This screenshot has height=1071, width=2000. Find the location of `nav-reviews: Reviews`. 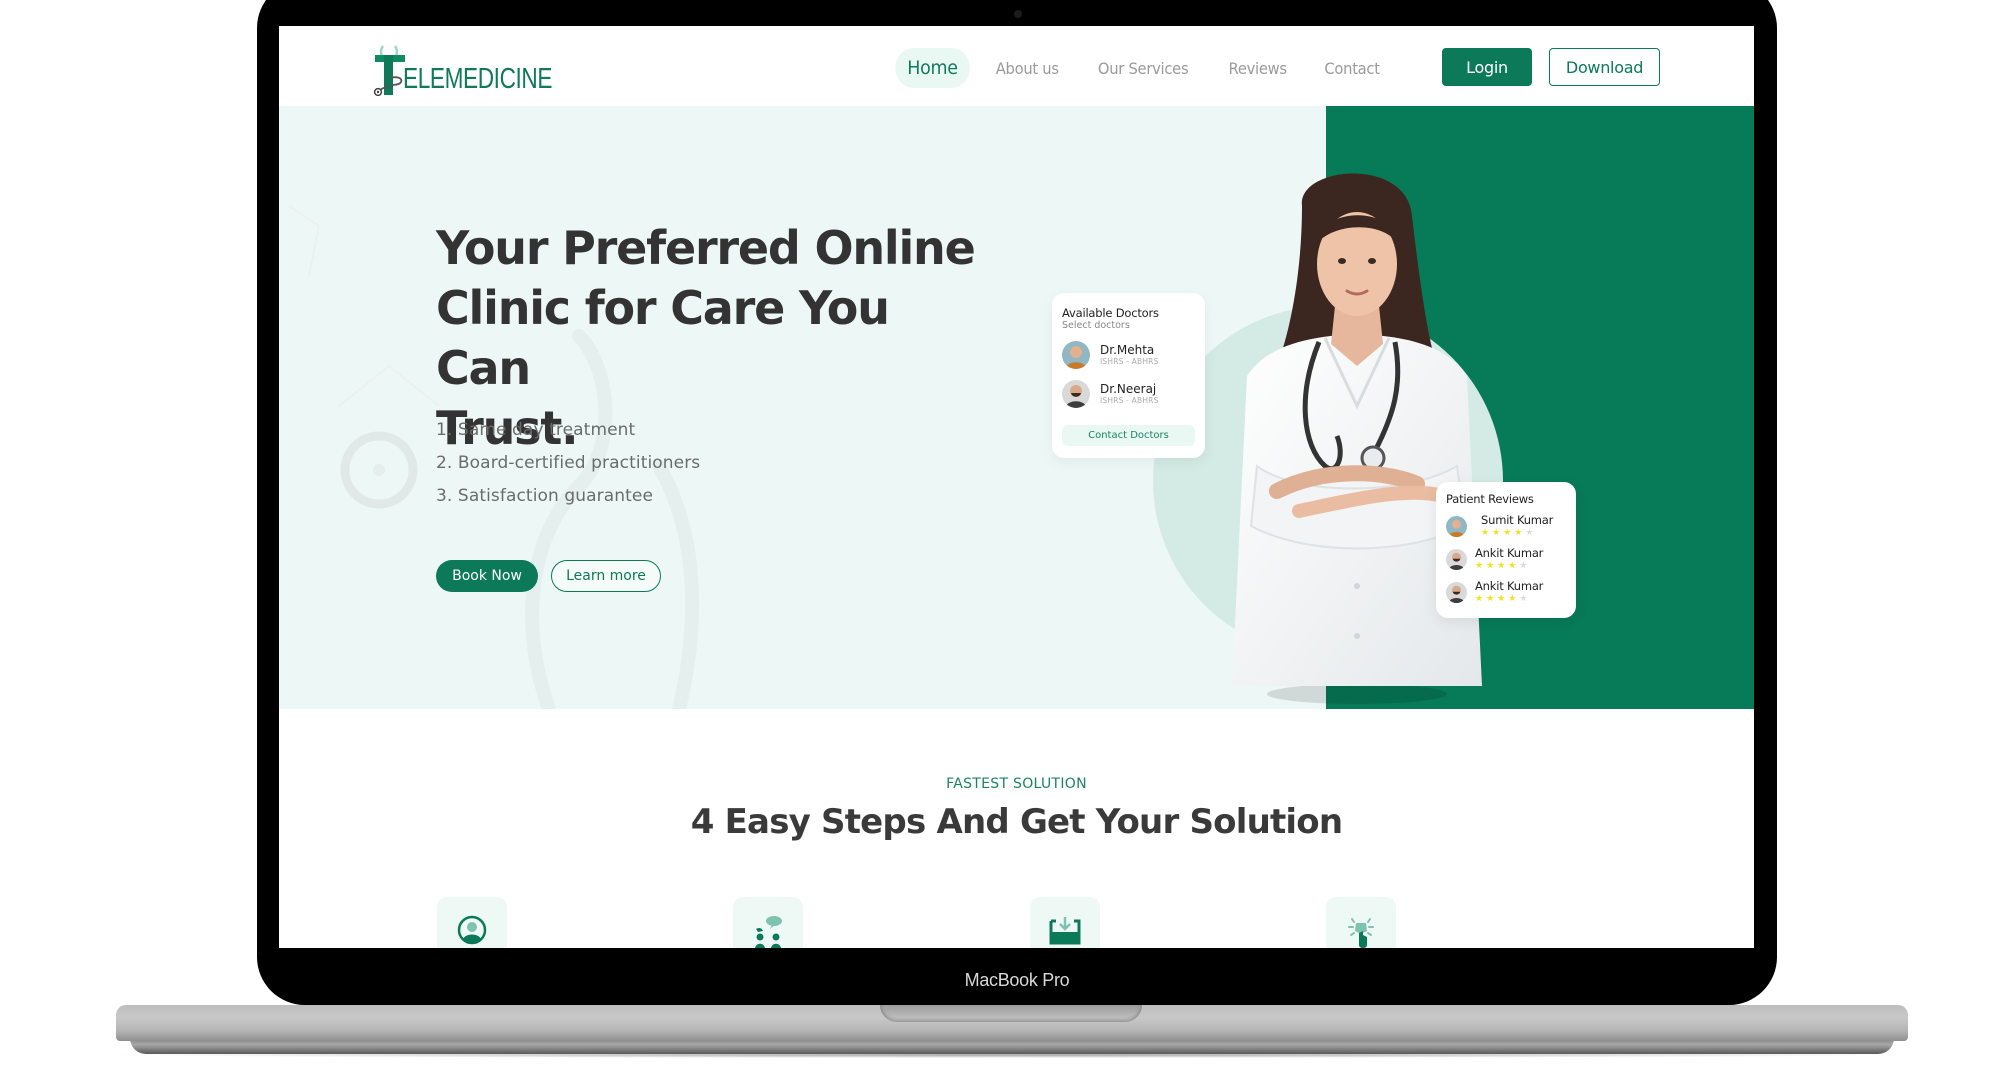

nav-reviews: Reviews is located at coordinates (1257, 68).